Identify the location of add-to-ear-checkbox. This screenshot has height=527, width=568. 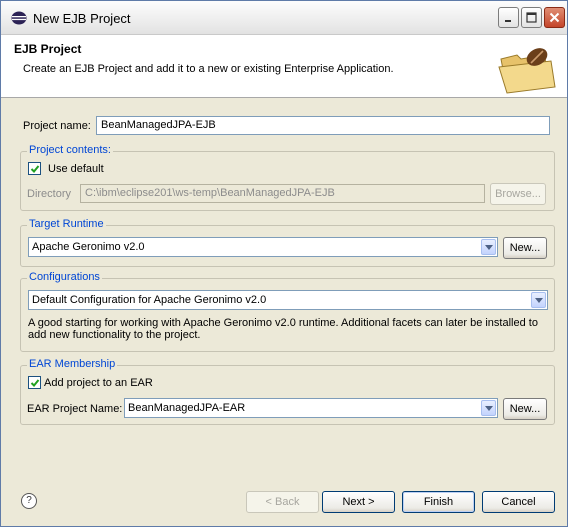
(34, 382).